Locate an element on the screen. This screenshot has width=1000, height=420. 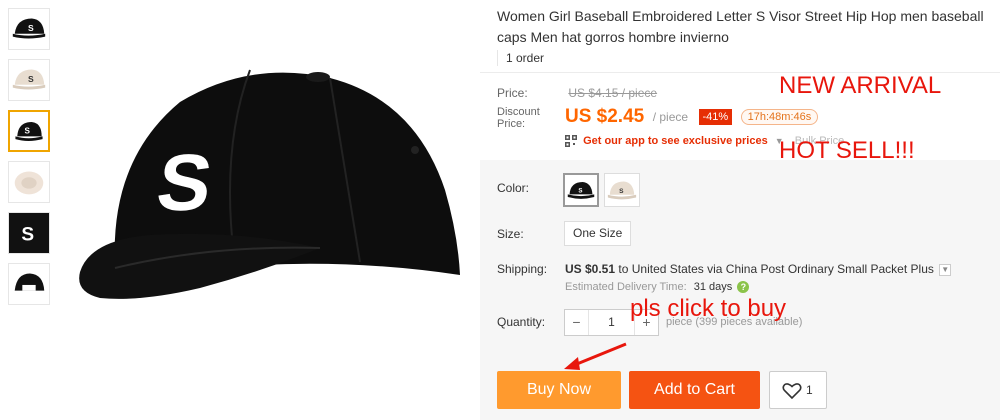
size-option-one-size: One Size is located at coordinates (598, 233).